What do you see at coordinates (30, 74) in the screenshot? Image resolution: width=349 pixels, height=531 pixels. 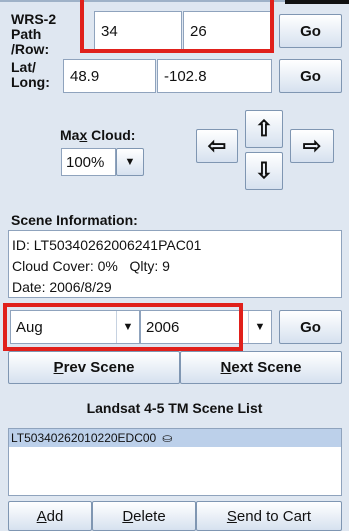 I see `latlong-label: Lat/ Long:` at bounding box center [30, 74].